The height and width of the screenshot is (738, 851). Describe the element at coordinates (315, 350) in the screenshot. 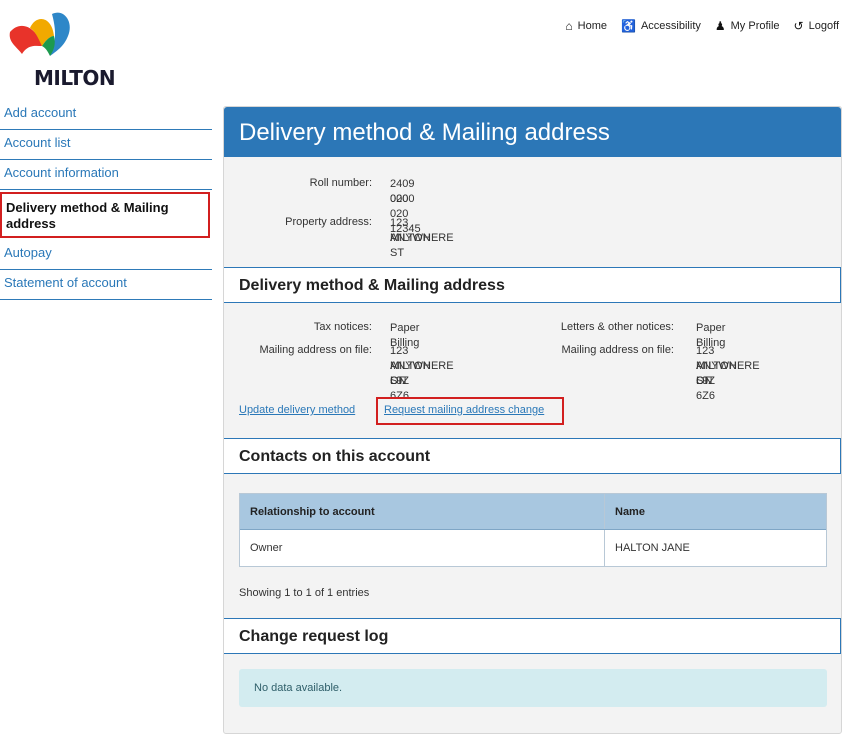

I see `tax-mailing-label: Mailing address on file:` at that location.